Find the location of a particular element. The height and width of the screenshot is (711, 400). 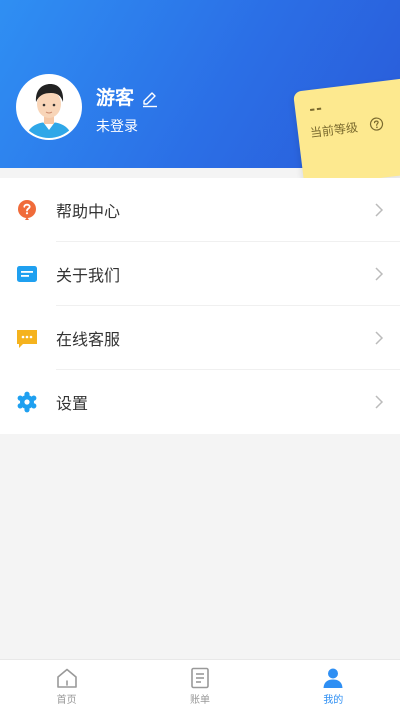

menu-item-settings: 设置 is located at coordinates (200, 402).